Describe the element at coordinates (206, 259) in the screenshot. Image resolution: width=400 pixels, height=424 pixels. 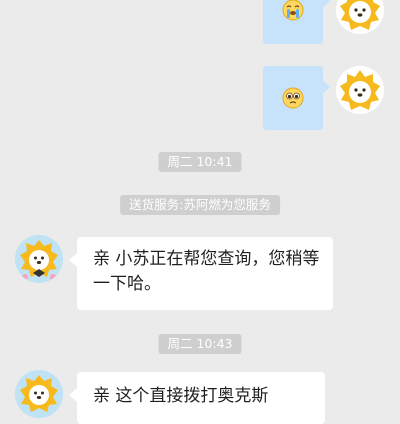
I see `message-text-line: 亲 小苏正在帮您查询，您稍等` at that location.